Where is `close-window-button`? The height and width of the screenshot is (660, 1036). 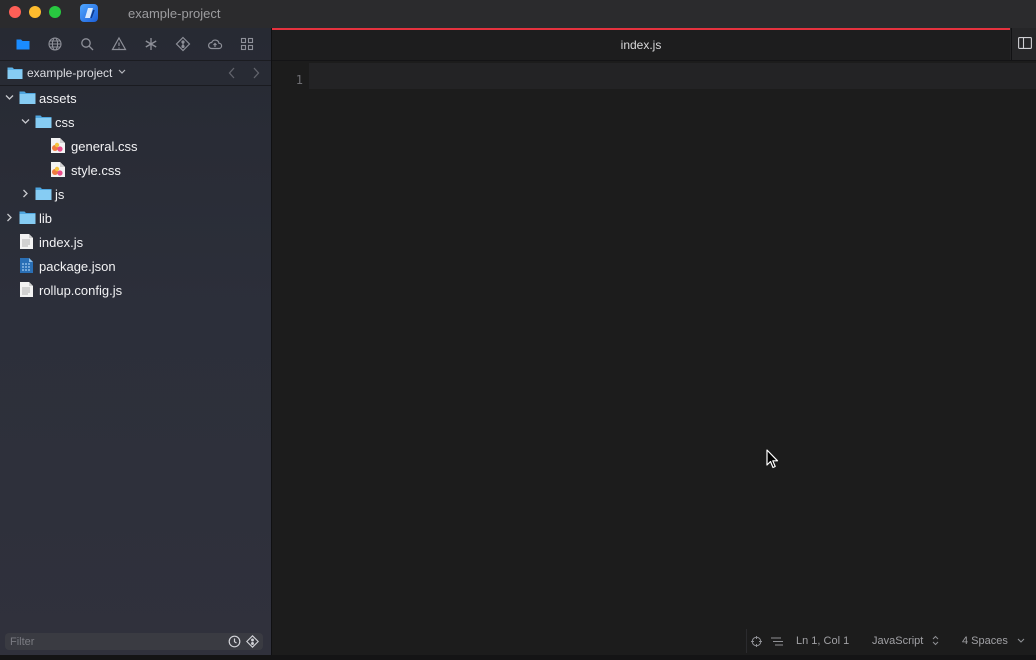
close-window-button is located at coordinates (15, 12).